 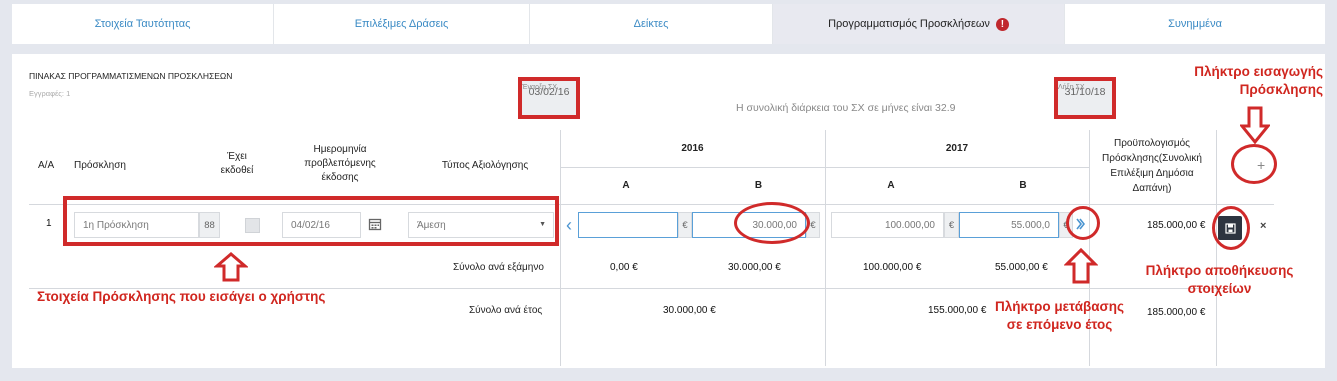 I want to click on sum-year-2017: 155.000,00 €, so click(x=957, y=310).